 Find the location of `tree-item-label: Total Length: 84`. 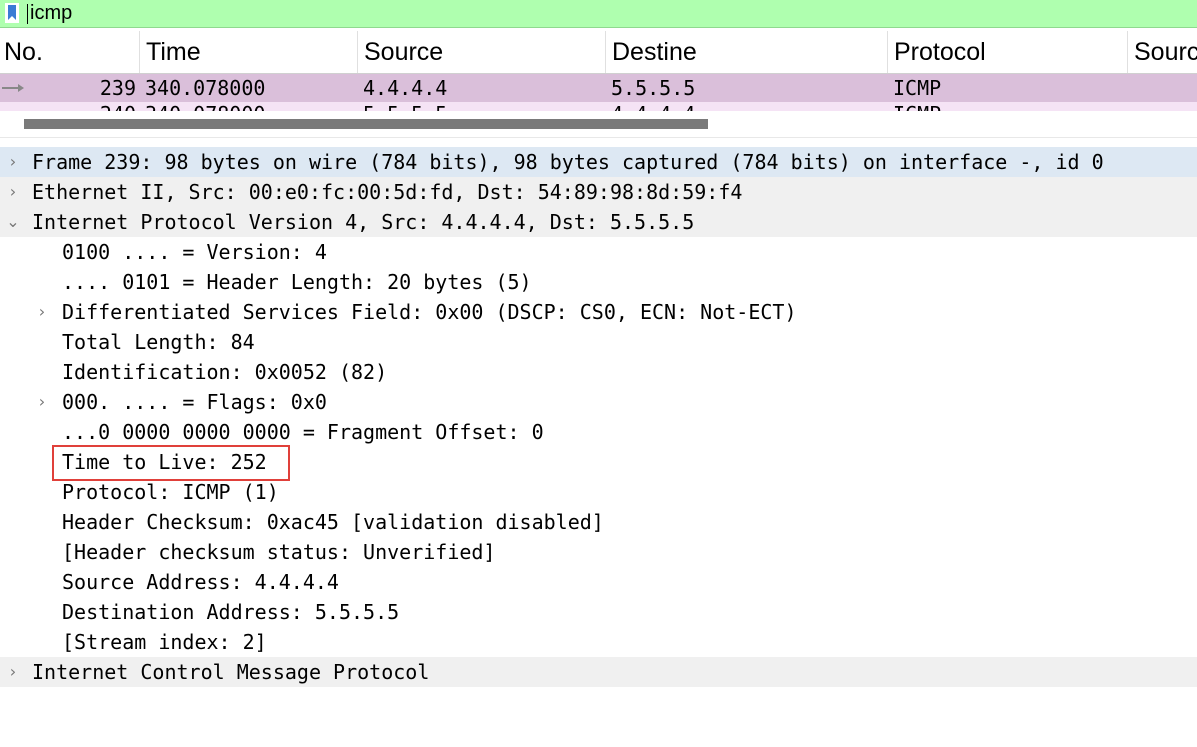

tree-item-label: Total Length: 84 is located at coordinates (158, 342).